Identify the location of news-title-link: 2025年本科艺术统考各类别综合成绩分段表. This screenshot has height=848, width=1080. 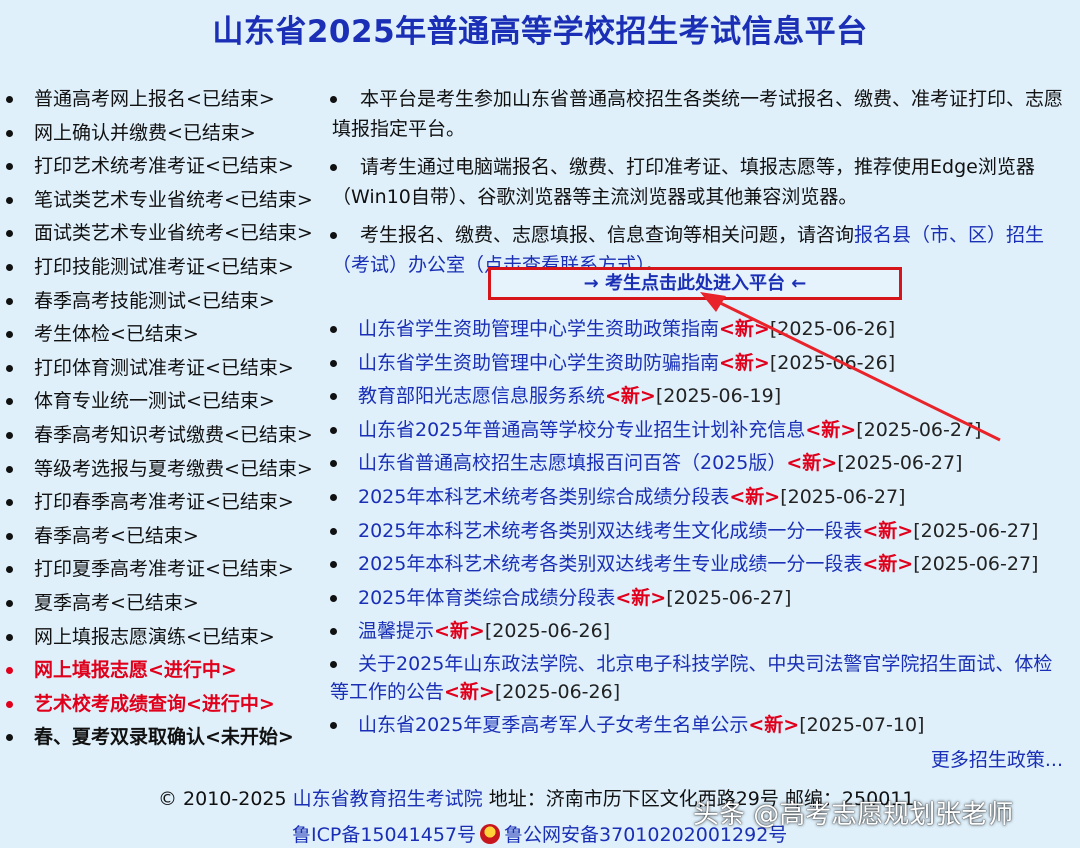
(543, 497).